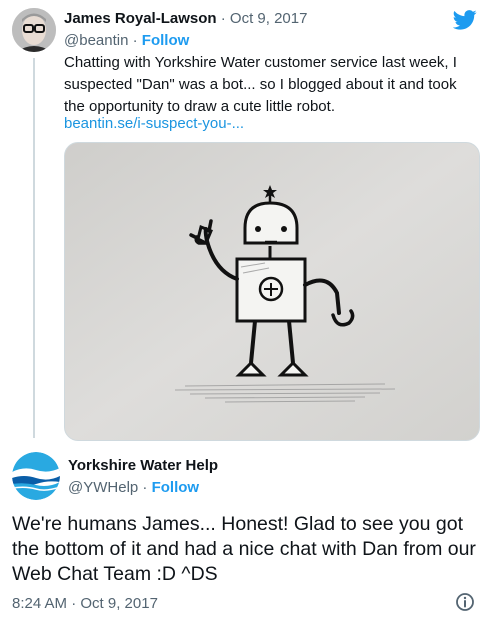 The height and width of the screenshot is (622, 491). What do you see at coordinates (96, 40) in the screenshot?
I see `author-handle: @beantin` at bounding box center [96, 40].